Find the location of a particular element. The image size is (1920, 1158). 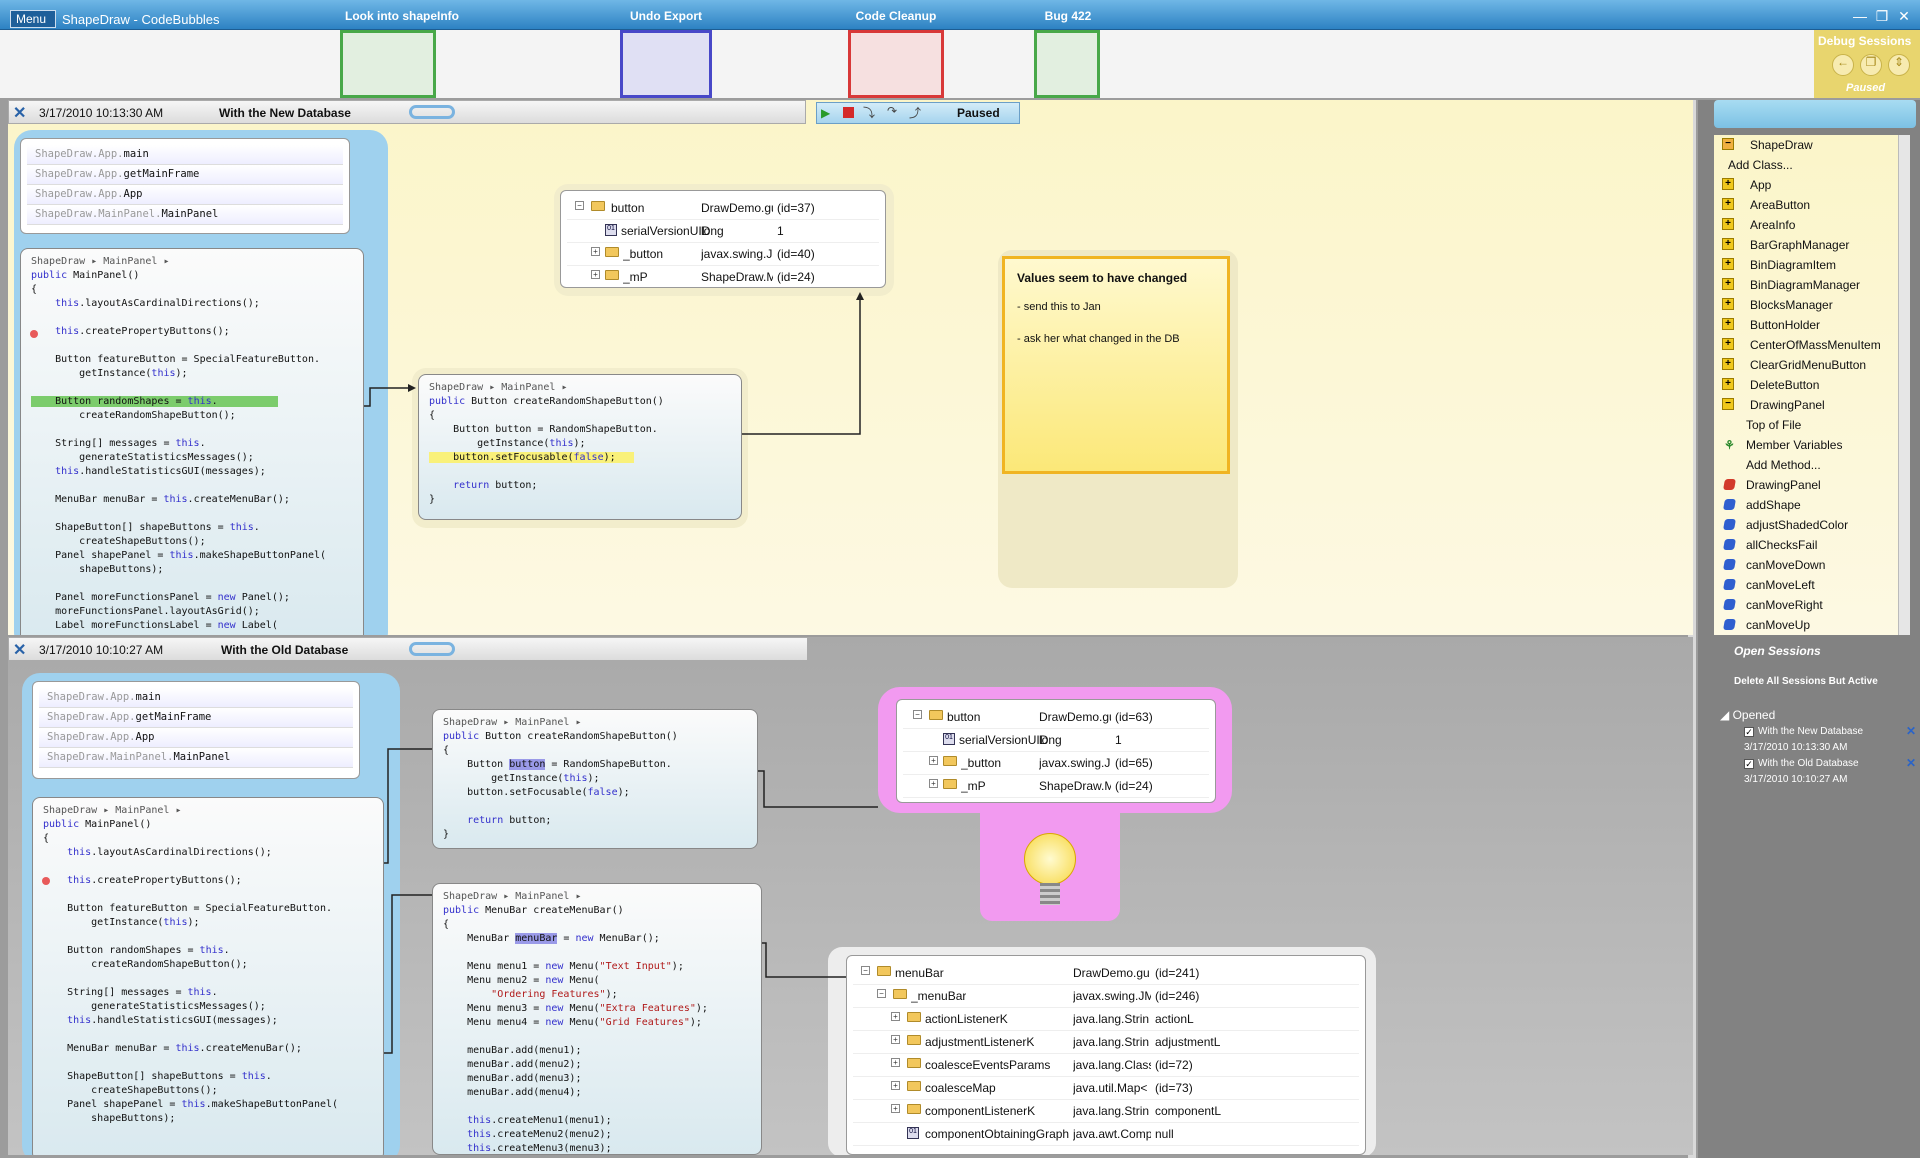

method-row: canMoveRight is located at coordinates (1806, 605).